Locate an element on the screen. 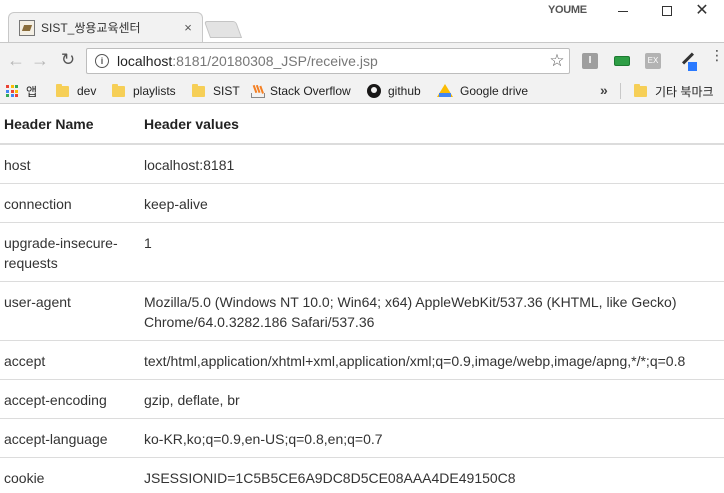  bookmark-label: Google drive is located at coordinates (494, 91).